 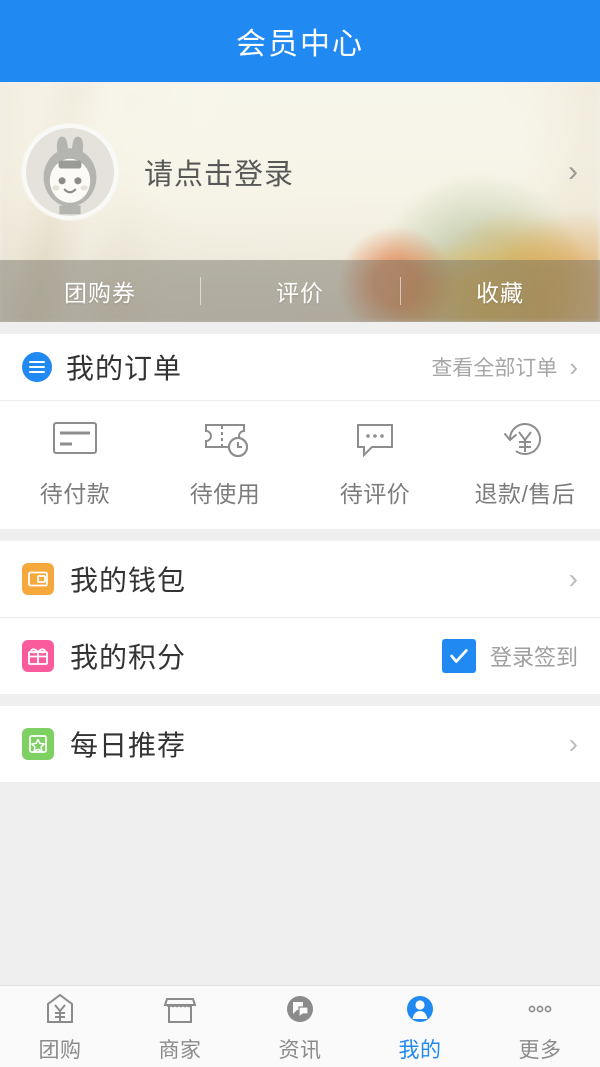 What do you see at coordinates (219, 175) in the screenshot?
I see `login-prompt-label: 请点击登录` at bounding box center [219, 175].